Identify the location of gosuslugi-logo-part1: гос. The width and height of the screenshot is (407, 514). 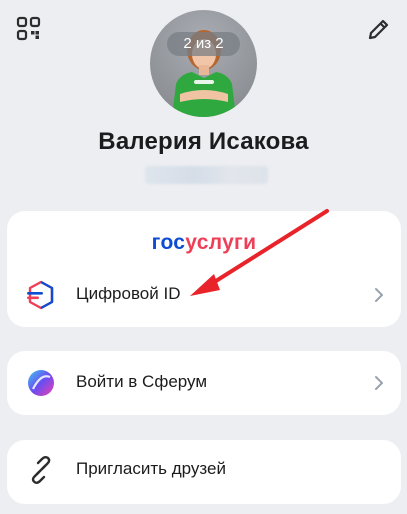
(168, 242).